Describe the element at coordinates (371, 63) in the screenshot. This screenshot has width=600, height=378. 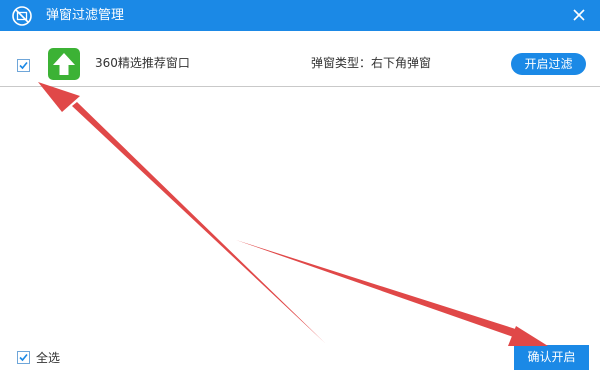
I see `popup-type-label: 弹窗类型：右下角弹窗` at that location.